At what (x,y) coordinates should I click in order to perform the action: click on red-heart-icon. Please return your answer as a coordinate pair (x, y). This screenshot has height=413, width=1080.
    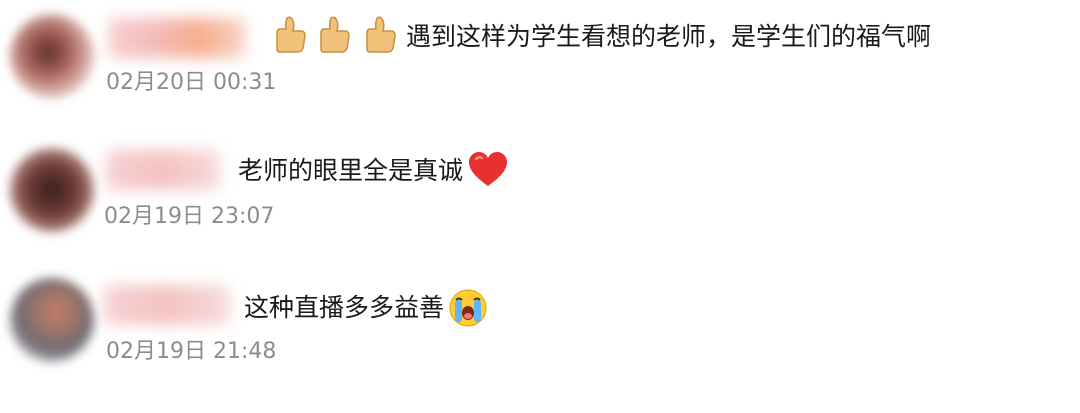
    Looking at the image, I should click on (488, 172).